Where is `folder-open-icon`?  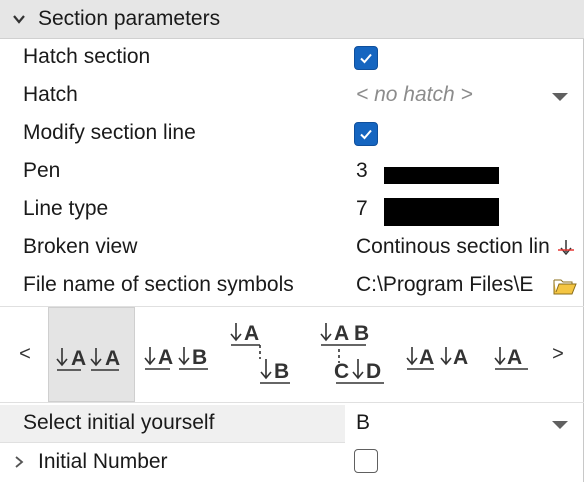
folder-open-icon is located at coordinates (565, 286).